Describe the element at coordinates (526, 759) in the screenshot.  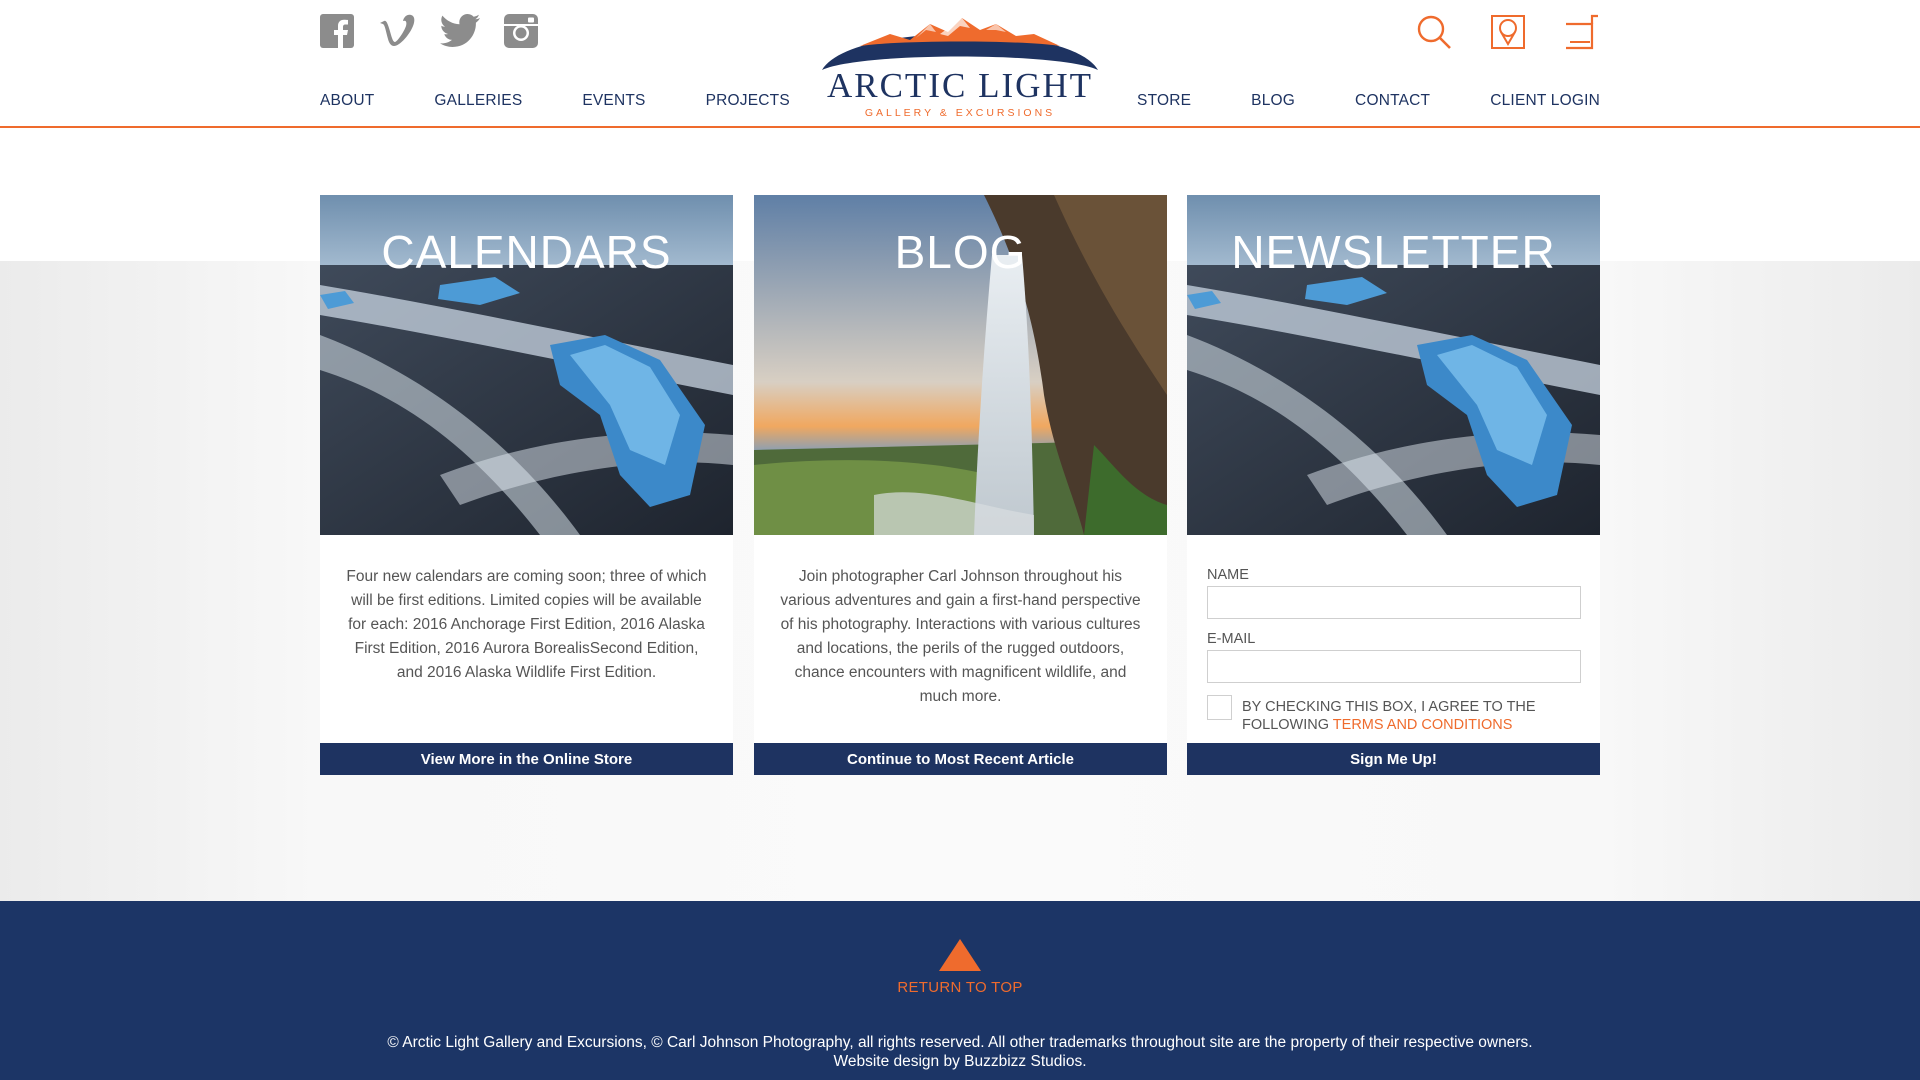
I see `view-online-store-button: View More in the Online Store` at that location.